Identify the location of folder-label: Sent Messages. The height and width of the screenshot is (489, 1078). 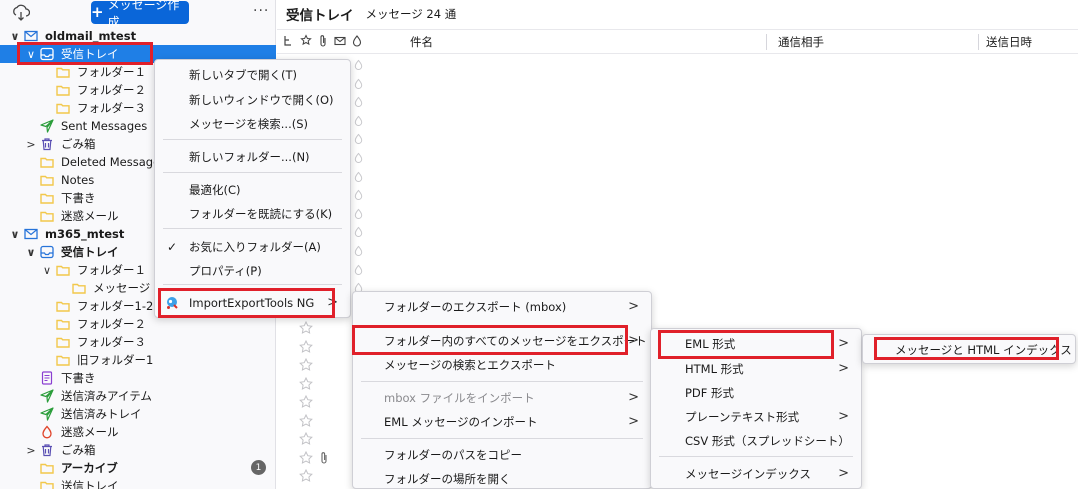
(104, 126).